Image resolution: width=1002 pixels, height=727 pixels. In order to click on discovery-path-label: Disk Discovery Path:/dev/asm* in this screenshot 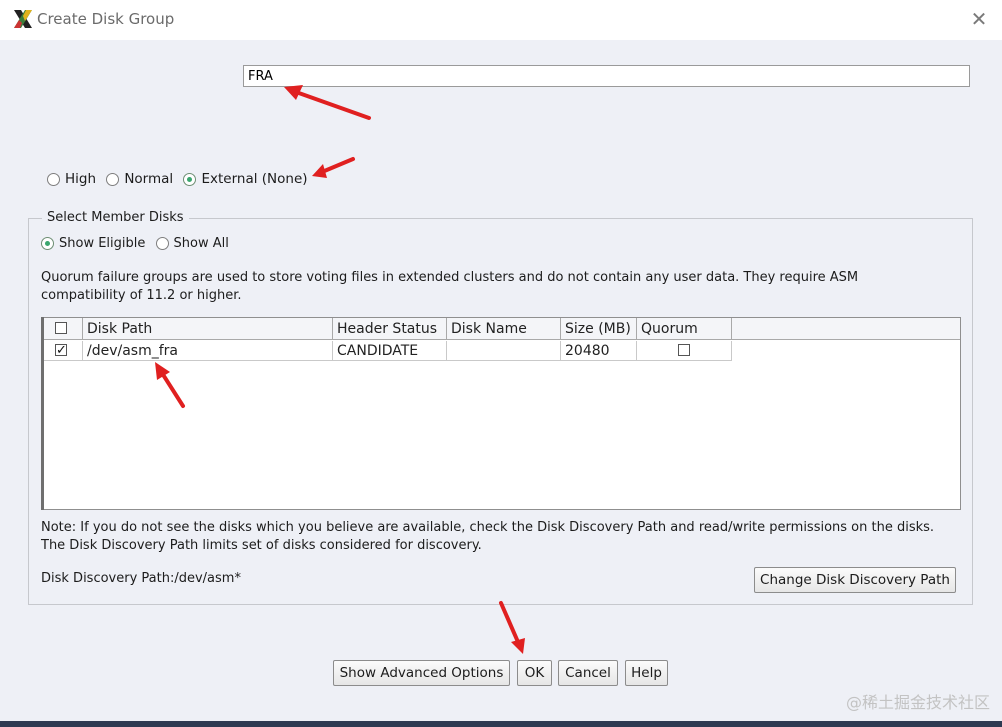, I will do `click(141, 578)`.